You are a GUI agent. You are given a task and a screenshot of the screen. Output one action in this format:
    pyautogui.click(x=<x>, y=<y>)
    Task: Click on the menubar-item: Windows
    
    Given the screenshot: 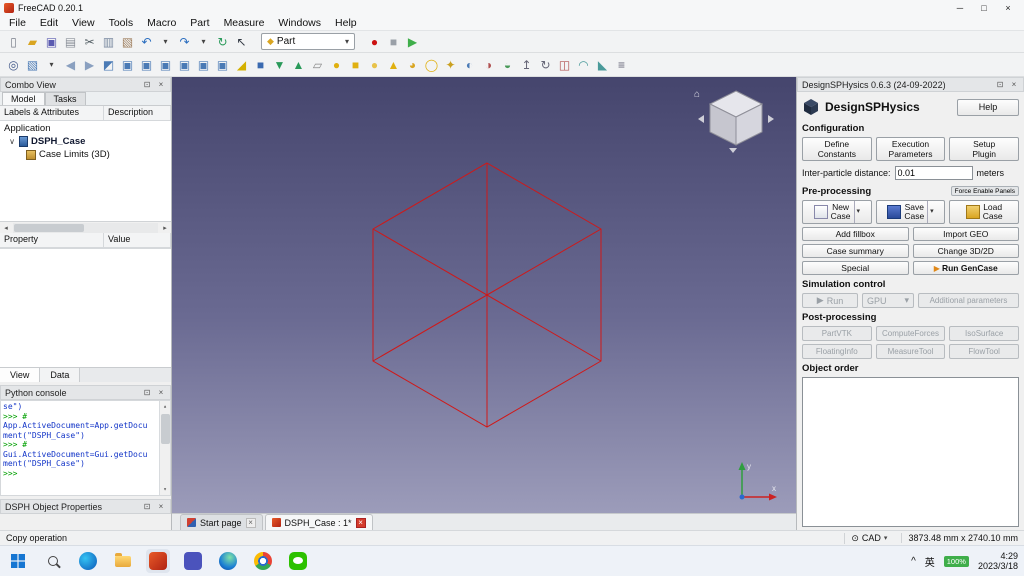 What is the action you would take?
    pyautogui.click(x=299, y=23)
    